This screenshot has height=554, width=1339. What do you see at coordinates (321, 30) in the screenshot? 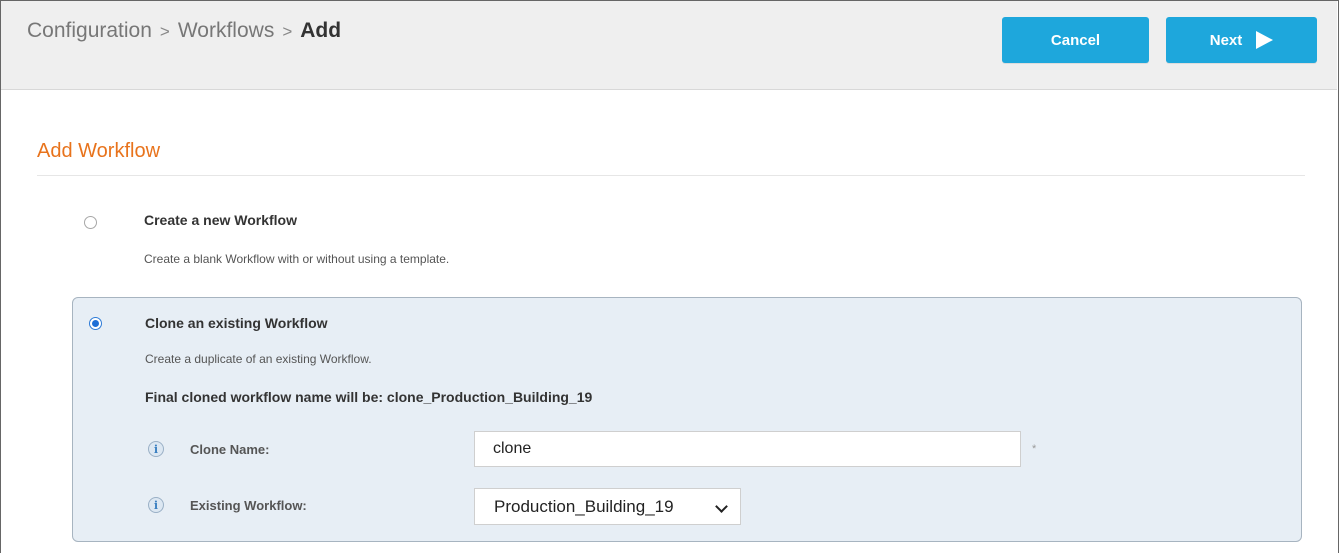
I see `breadcrumb-current: Add` at bounding box center [321, 30].